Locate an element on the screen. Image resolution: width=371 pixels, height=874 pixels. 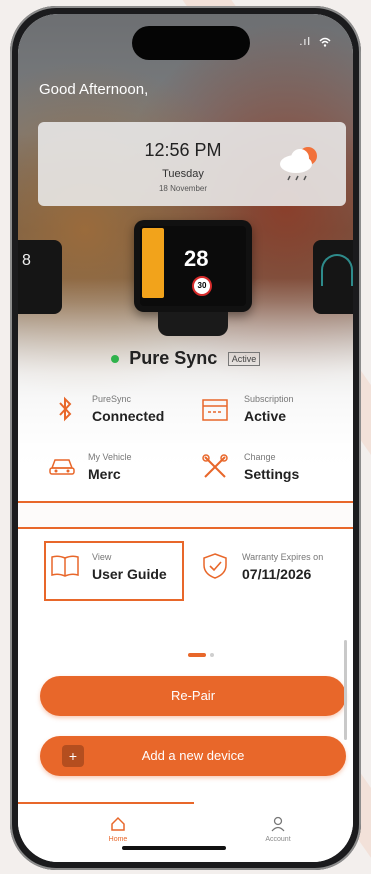
tab-home: Home is located at coordinates (118, 827).